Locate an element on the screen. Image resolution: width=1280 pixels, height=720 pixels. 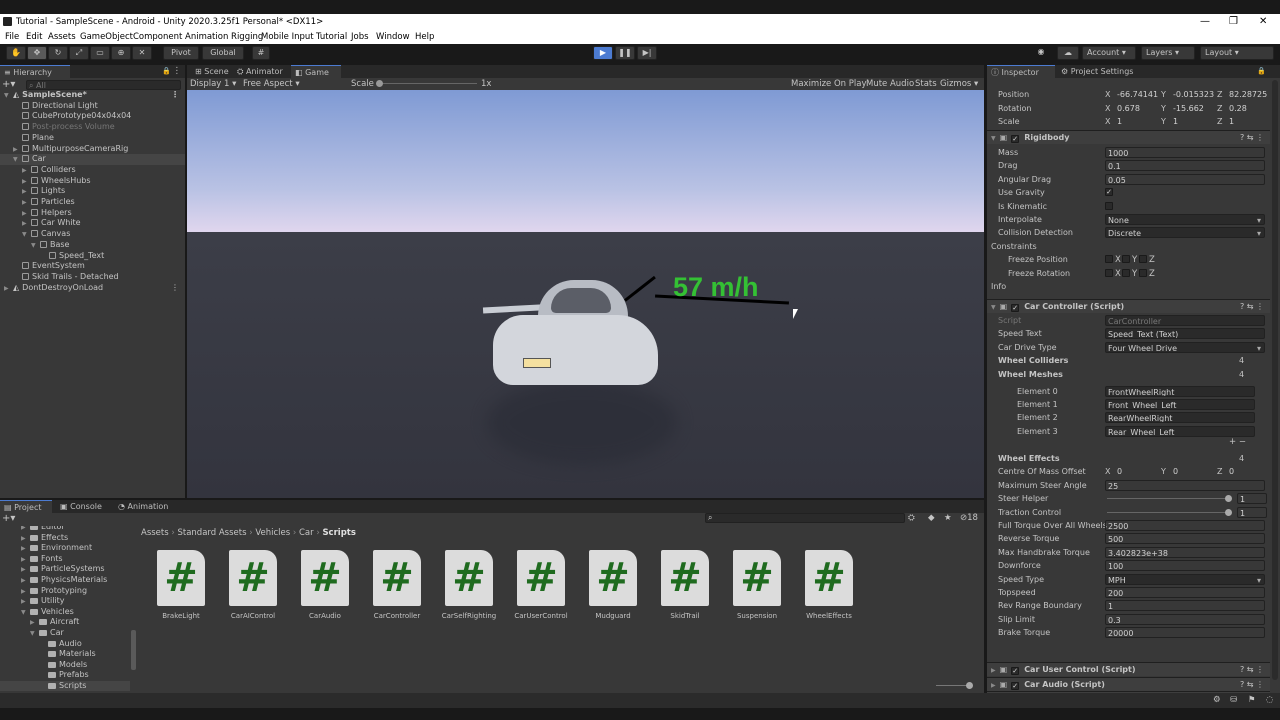
rigidbody-drag-field: 0.1 is located at coordinates (1185, 166).